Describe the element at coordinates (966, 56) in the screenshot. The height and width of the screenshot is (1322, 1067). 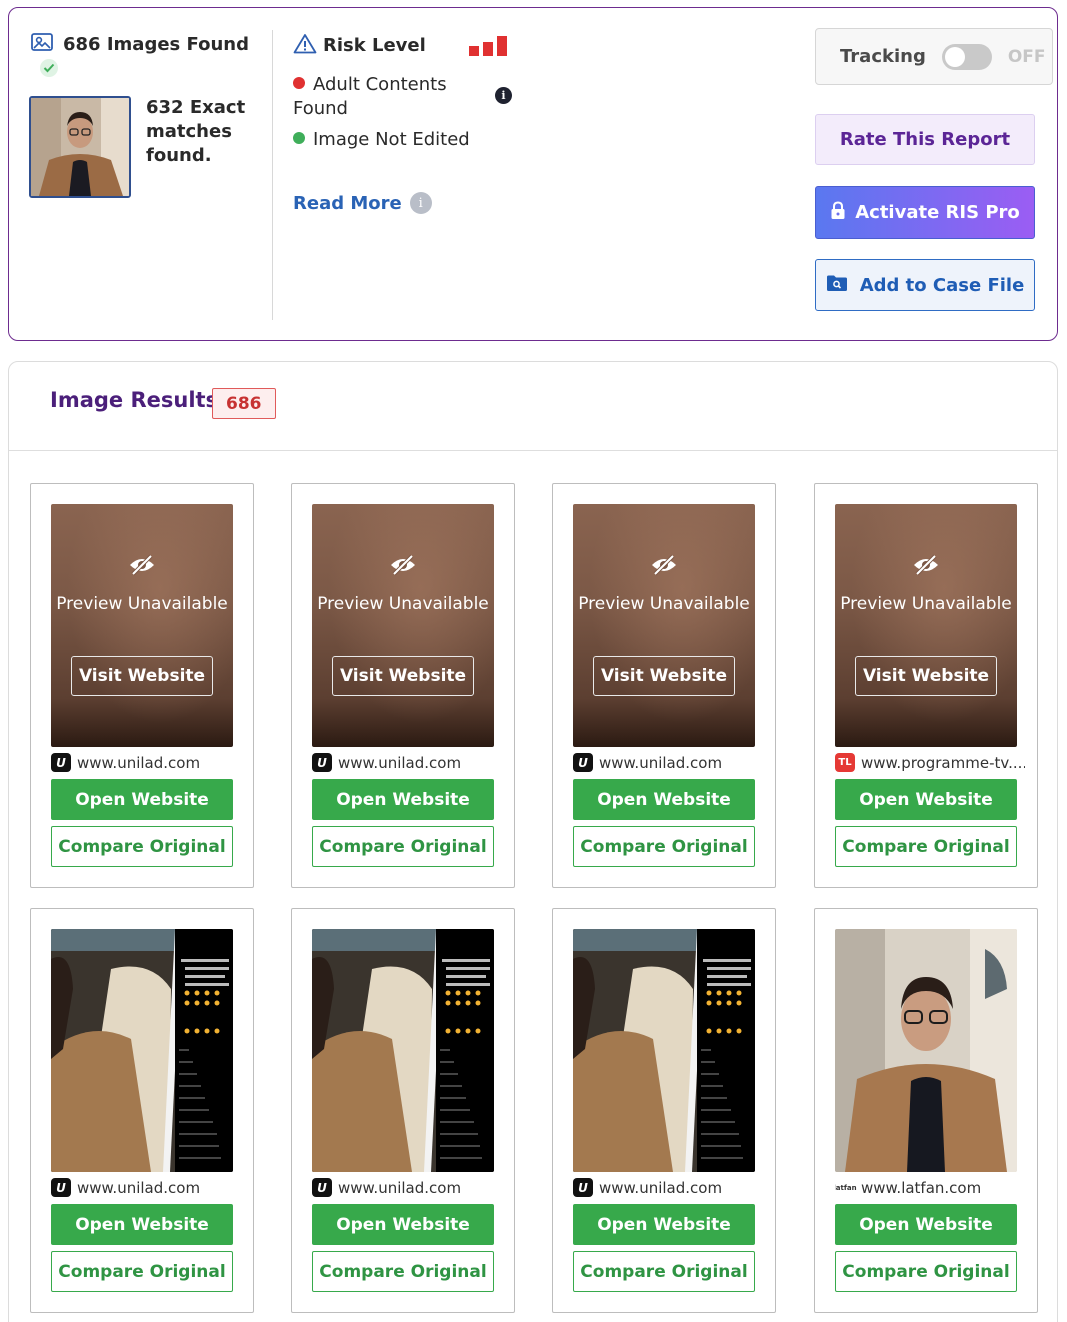
I see `tracking-toggle` at that location.